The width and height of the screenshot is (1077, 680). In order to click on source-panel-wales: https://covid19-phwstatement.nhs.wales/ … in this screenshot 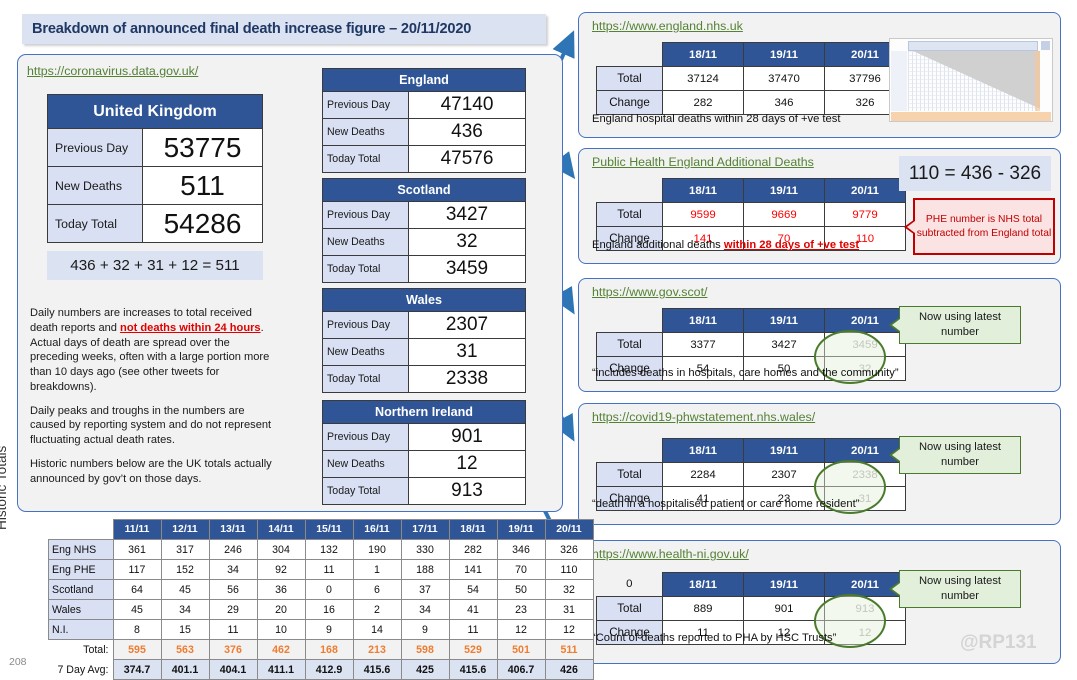, I will do `click(819, 464)`.